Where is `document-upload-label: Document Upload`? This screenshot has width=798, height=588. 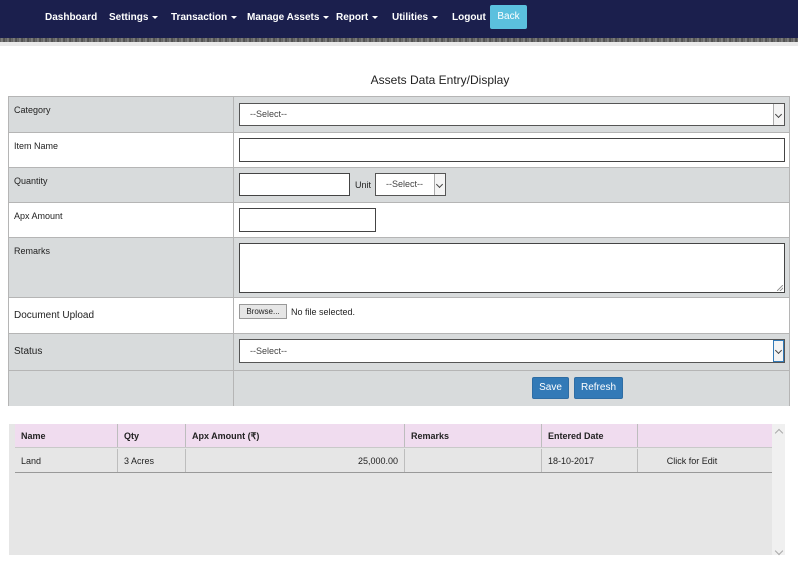
document-upload-label: Document Upload is located at coordinates (121, 315).